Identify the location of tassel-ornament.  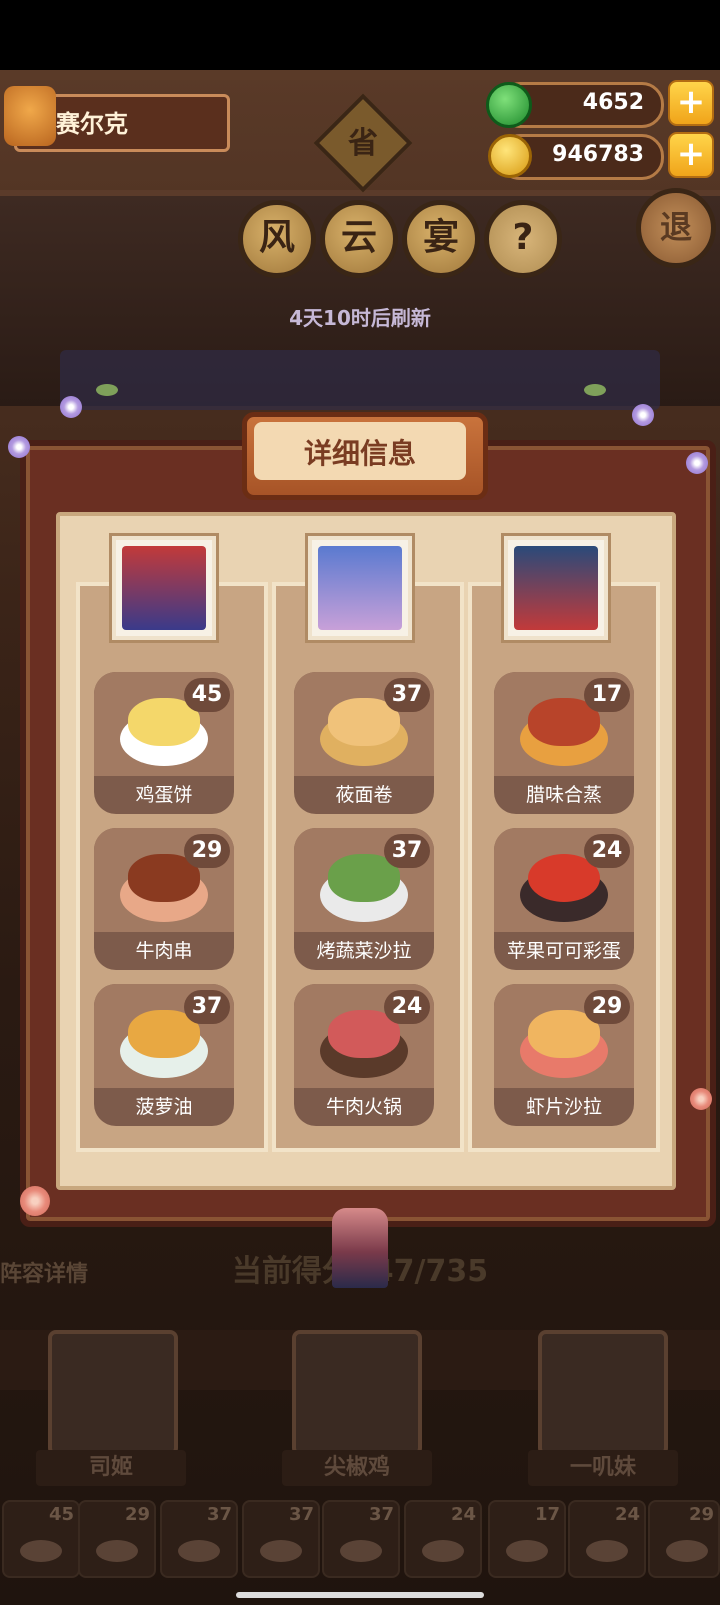
(360, 1248).